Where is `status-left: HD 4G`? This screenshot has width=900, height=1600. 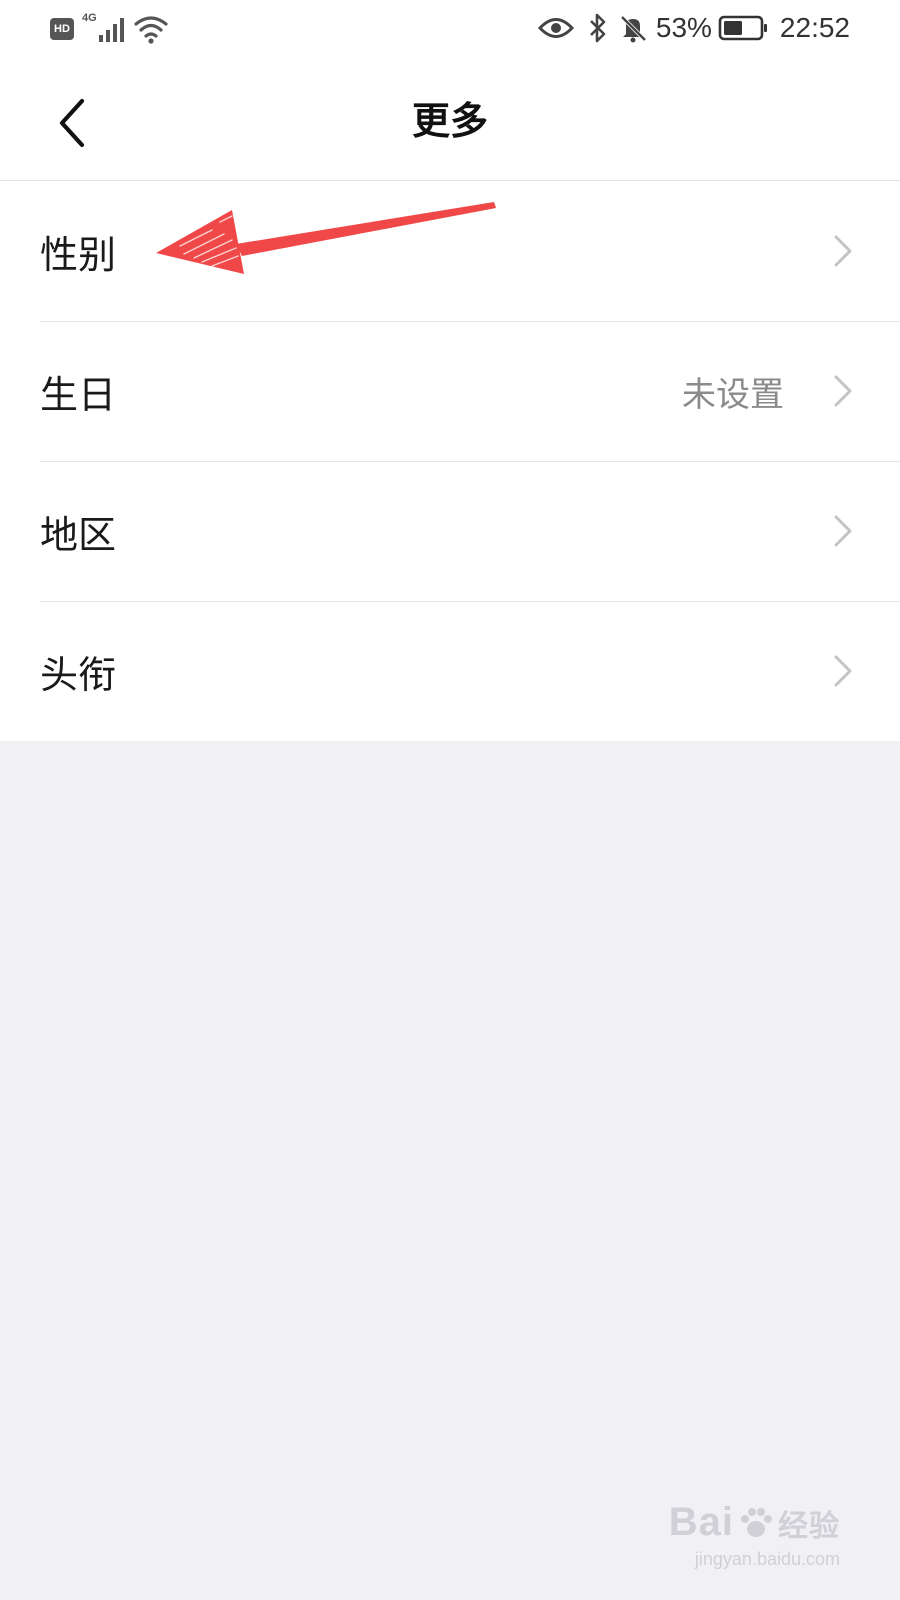
status-left: HD 4G is located at coordinates (109, 28).